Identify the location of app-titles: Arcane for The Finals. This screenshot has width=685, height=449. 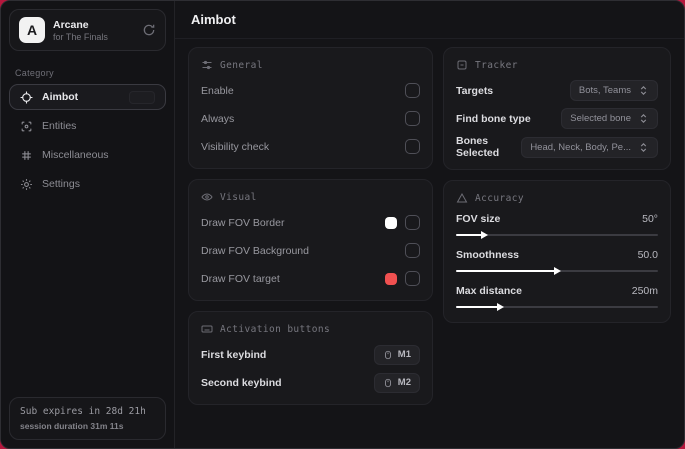
(80, 30).